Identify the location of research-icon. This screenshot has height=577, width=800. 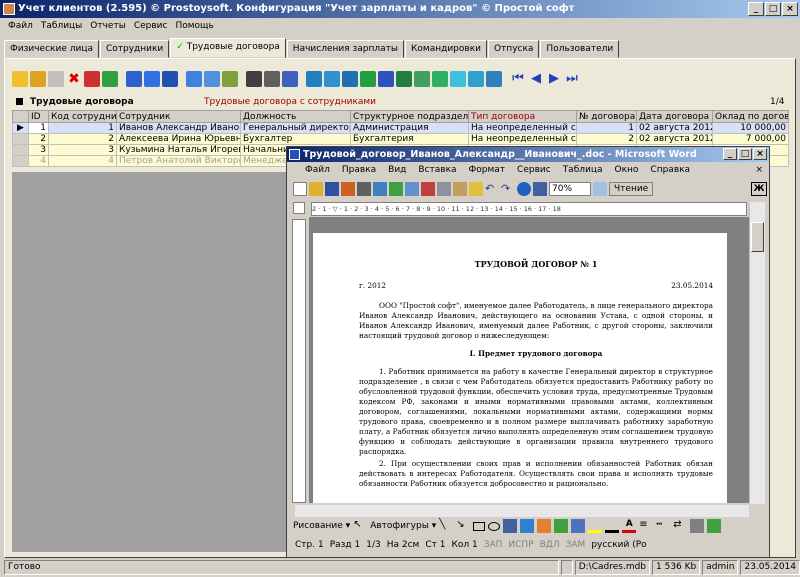
(412, 189).